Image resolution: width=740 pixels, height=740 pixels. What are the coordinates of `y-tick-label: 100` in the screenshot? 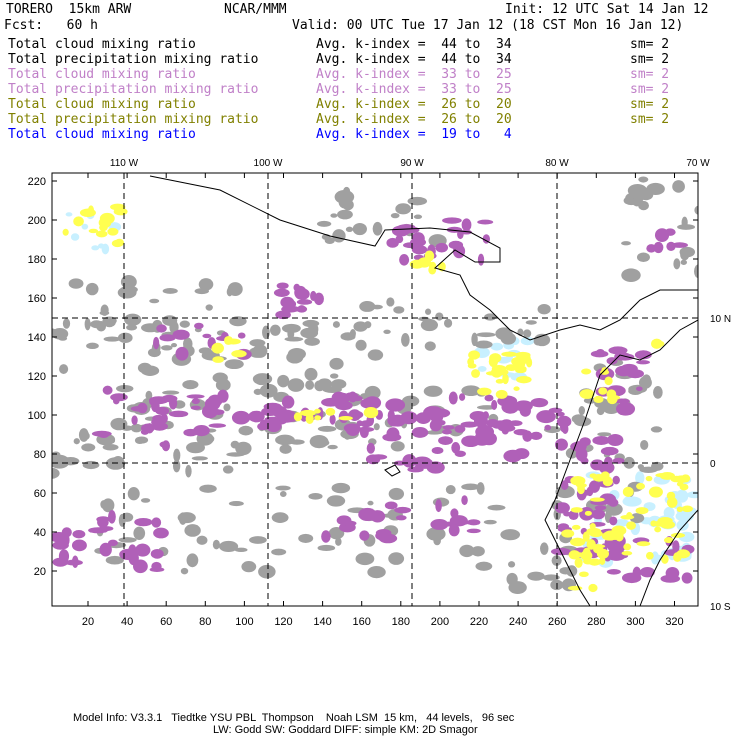 It's located at (37, 416).